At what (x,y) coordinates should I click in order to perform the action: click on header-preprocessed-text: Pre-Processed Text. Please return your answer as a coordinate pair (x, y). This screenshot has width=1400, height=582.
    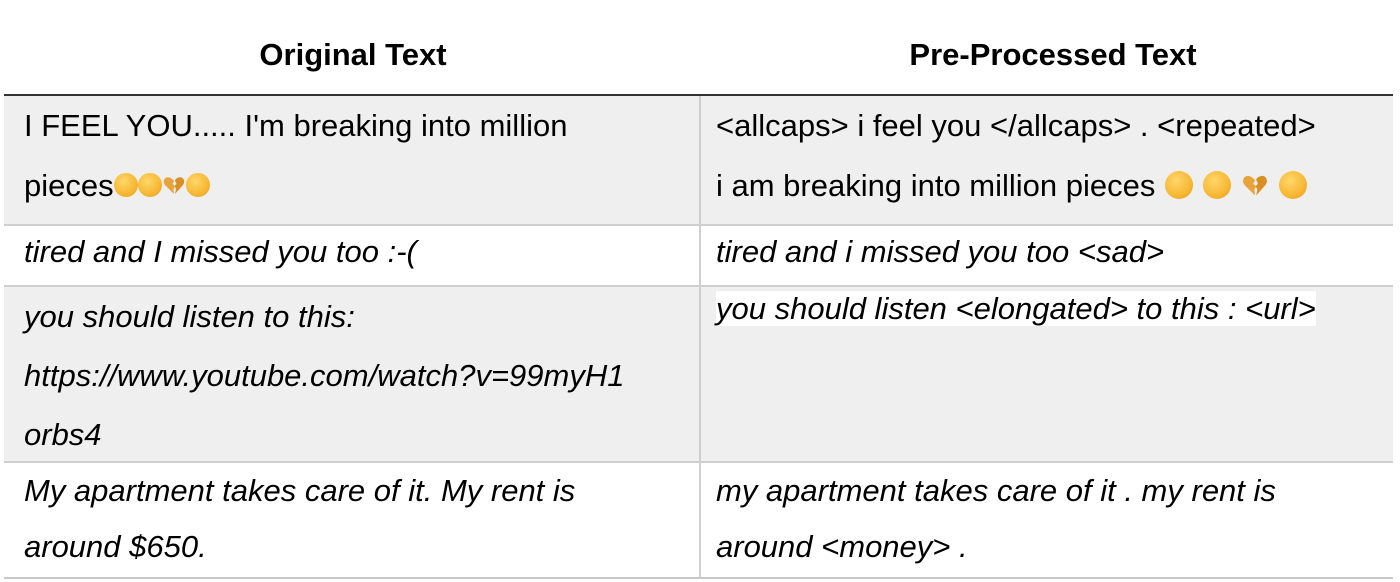
    Looking at the image, I should click on (1053, 54).